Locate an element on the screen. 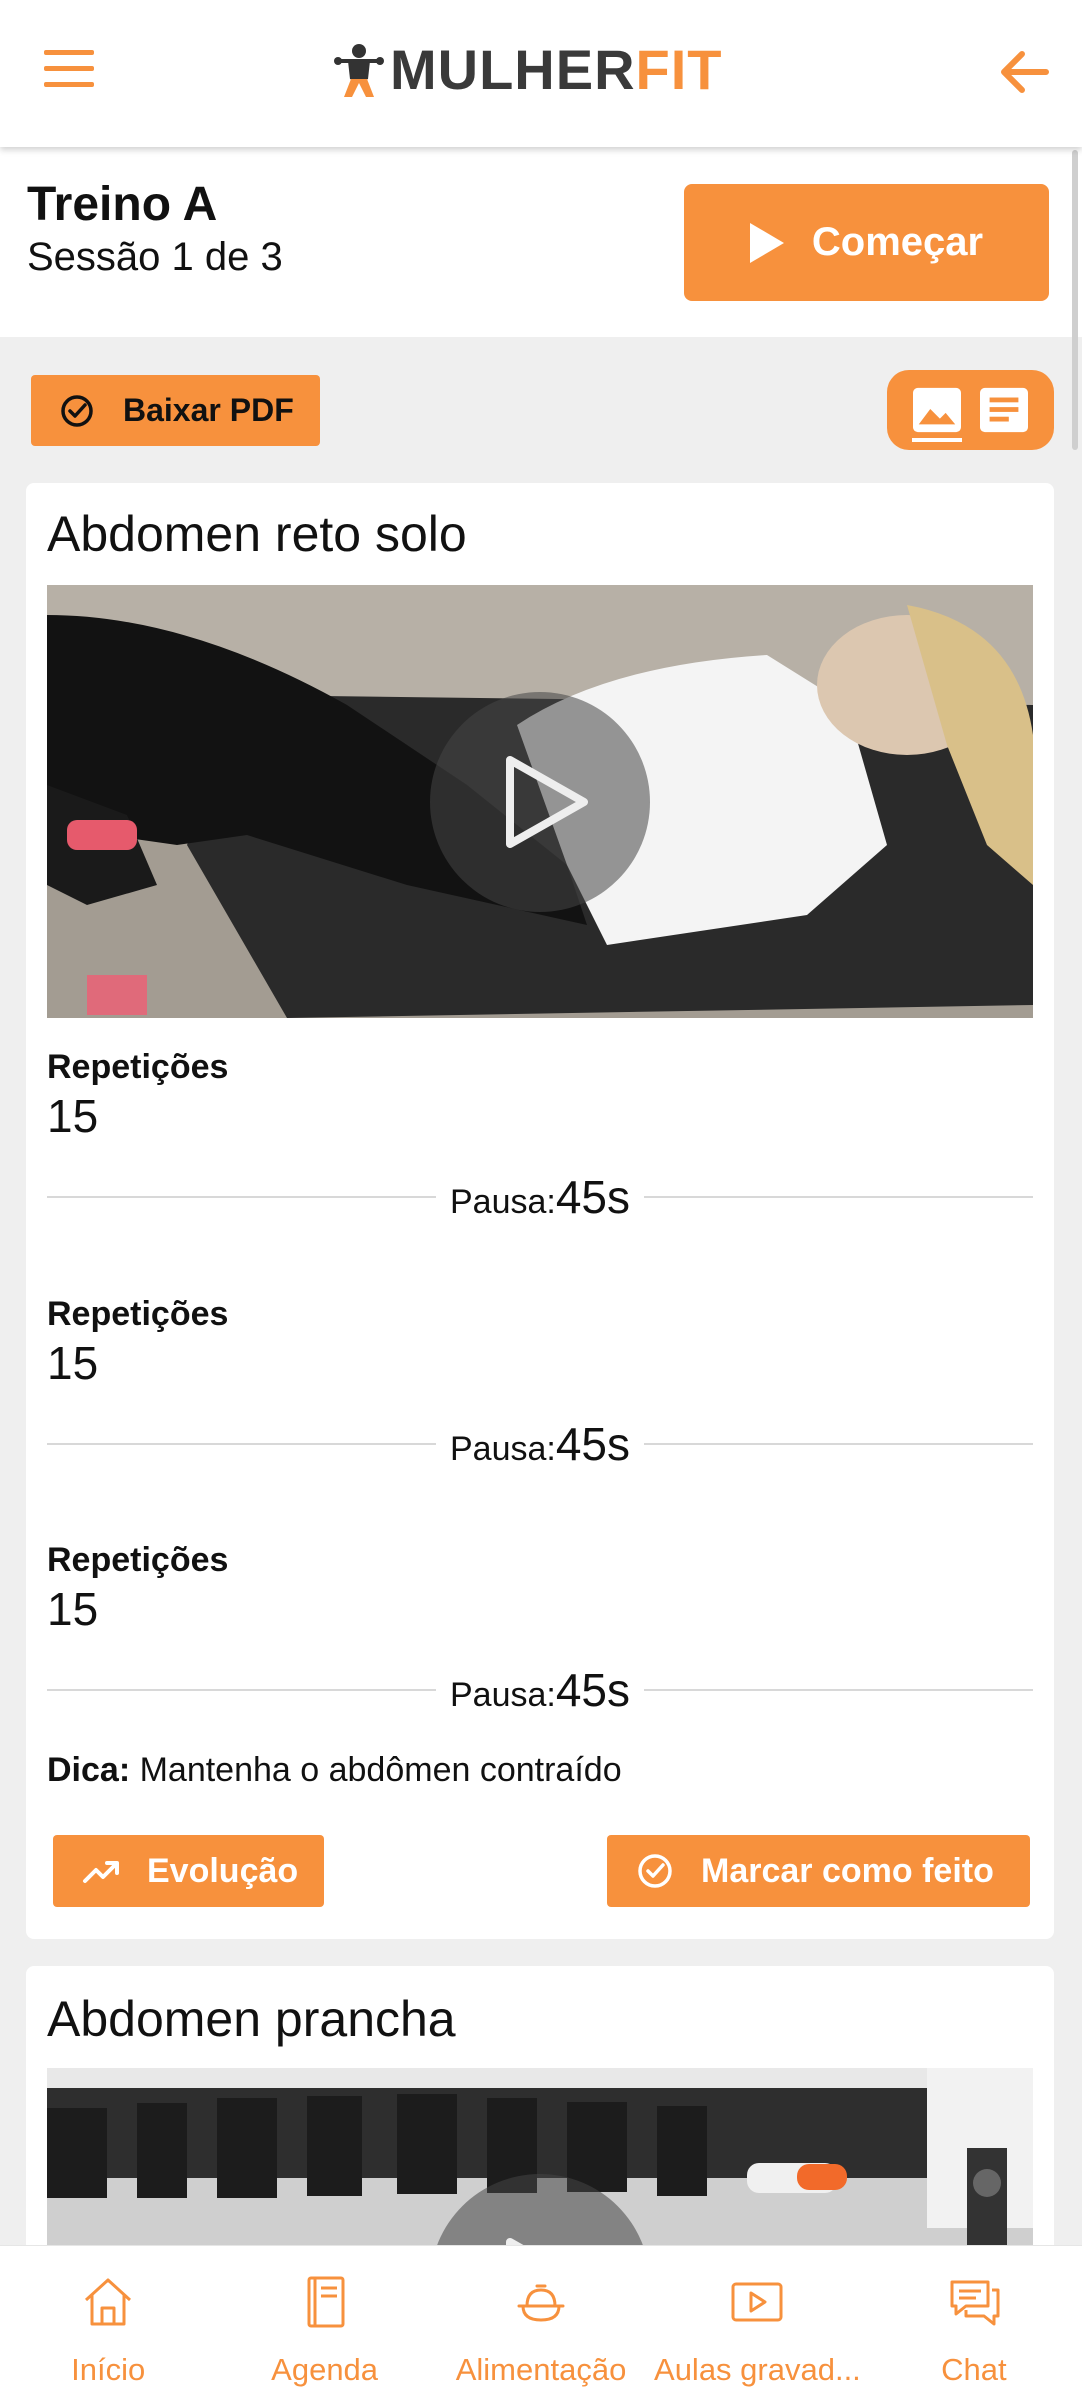 This screenshot has width=1082, height=2402. nav-item-agenda: Agenda is located at coordinates (324, 2324).